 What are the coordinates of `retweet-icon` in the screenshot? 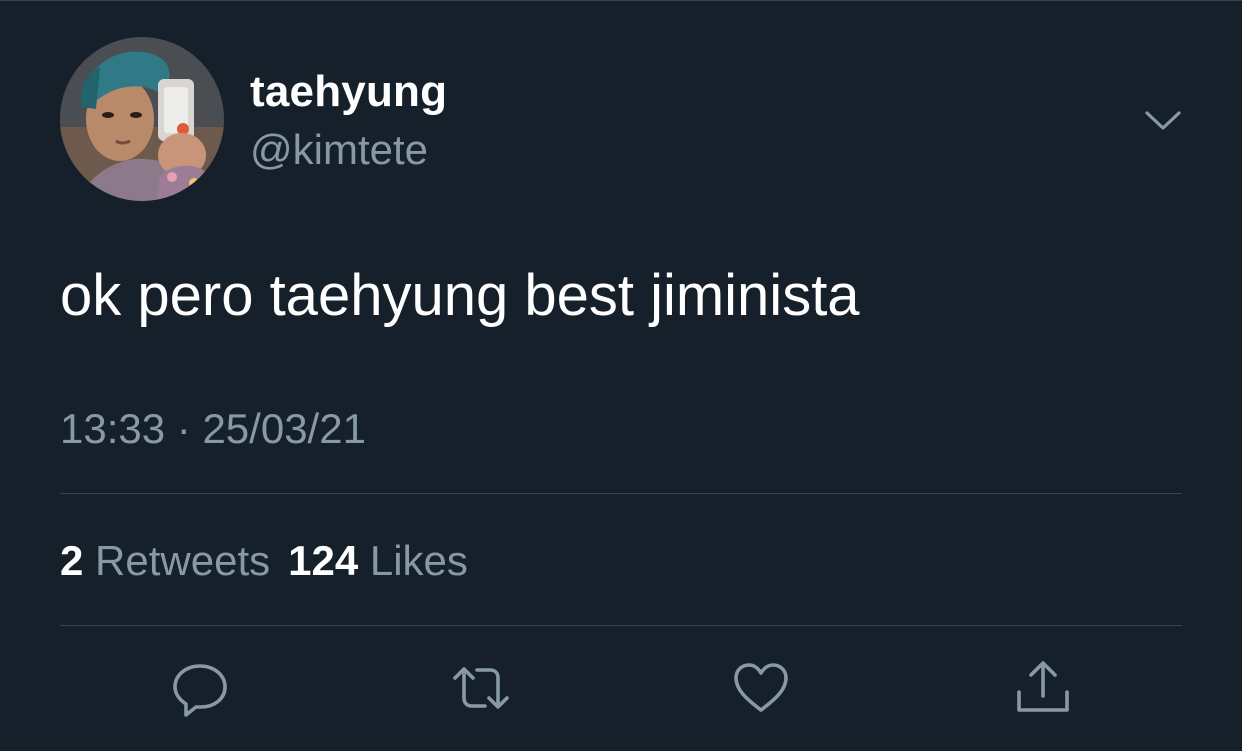 It's located at (481, 688).